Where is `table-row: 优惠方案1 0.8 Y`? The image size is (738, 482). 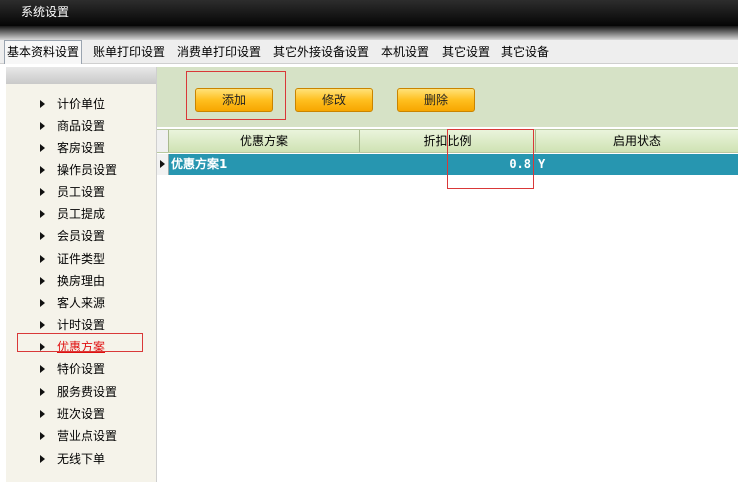
table-row: 优惠方案1 0.8 Y is located at coordinates (447, 164).